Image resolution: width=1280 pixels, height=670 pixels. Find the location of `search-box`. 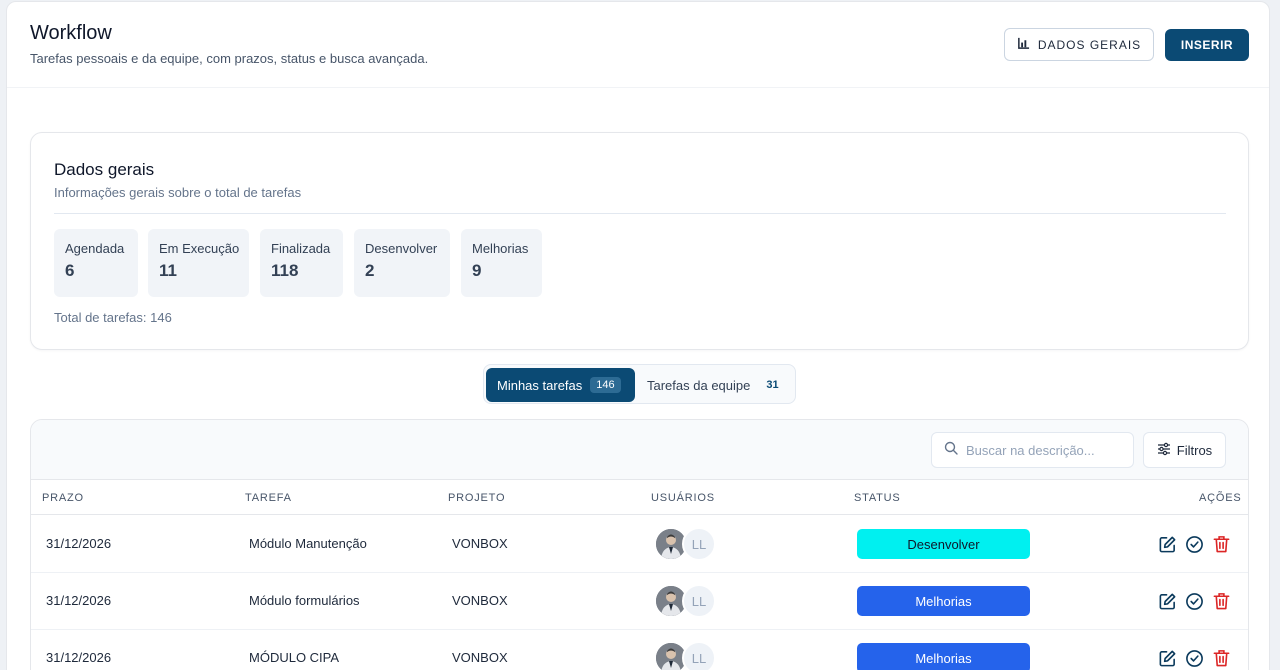

search-box is located at coordinates (1032, 450).